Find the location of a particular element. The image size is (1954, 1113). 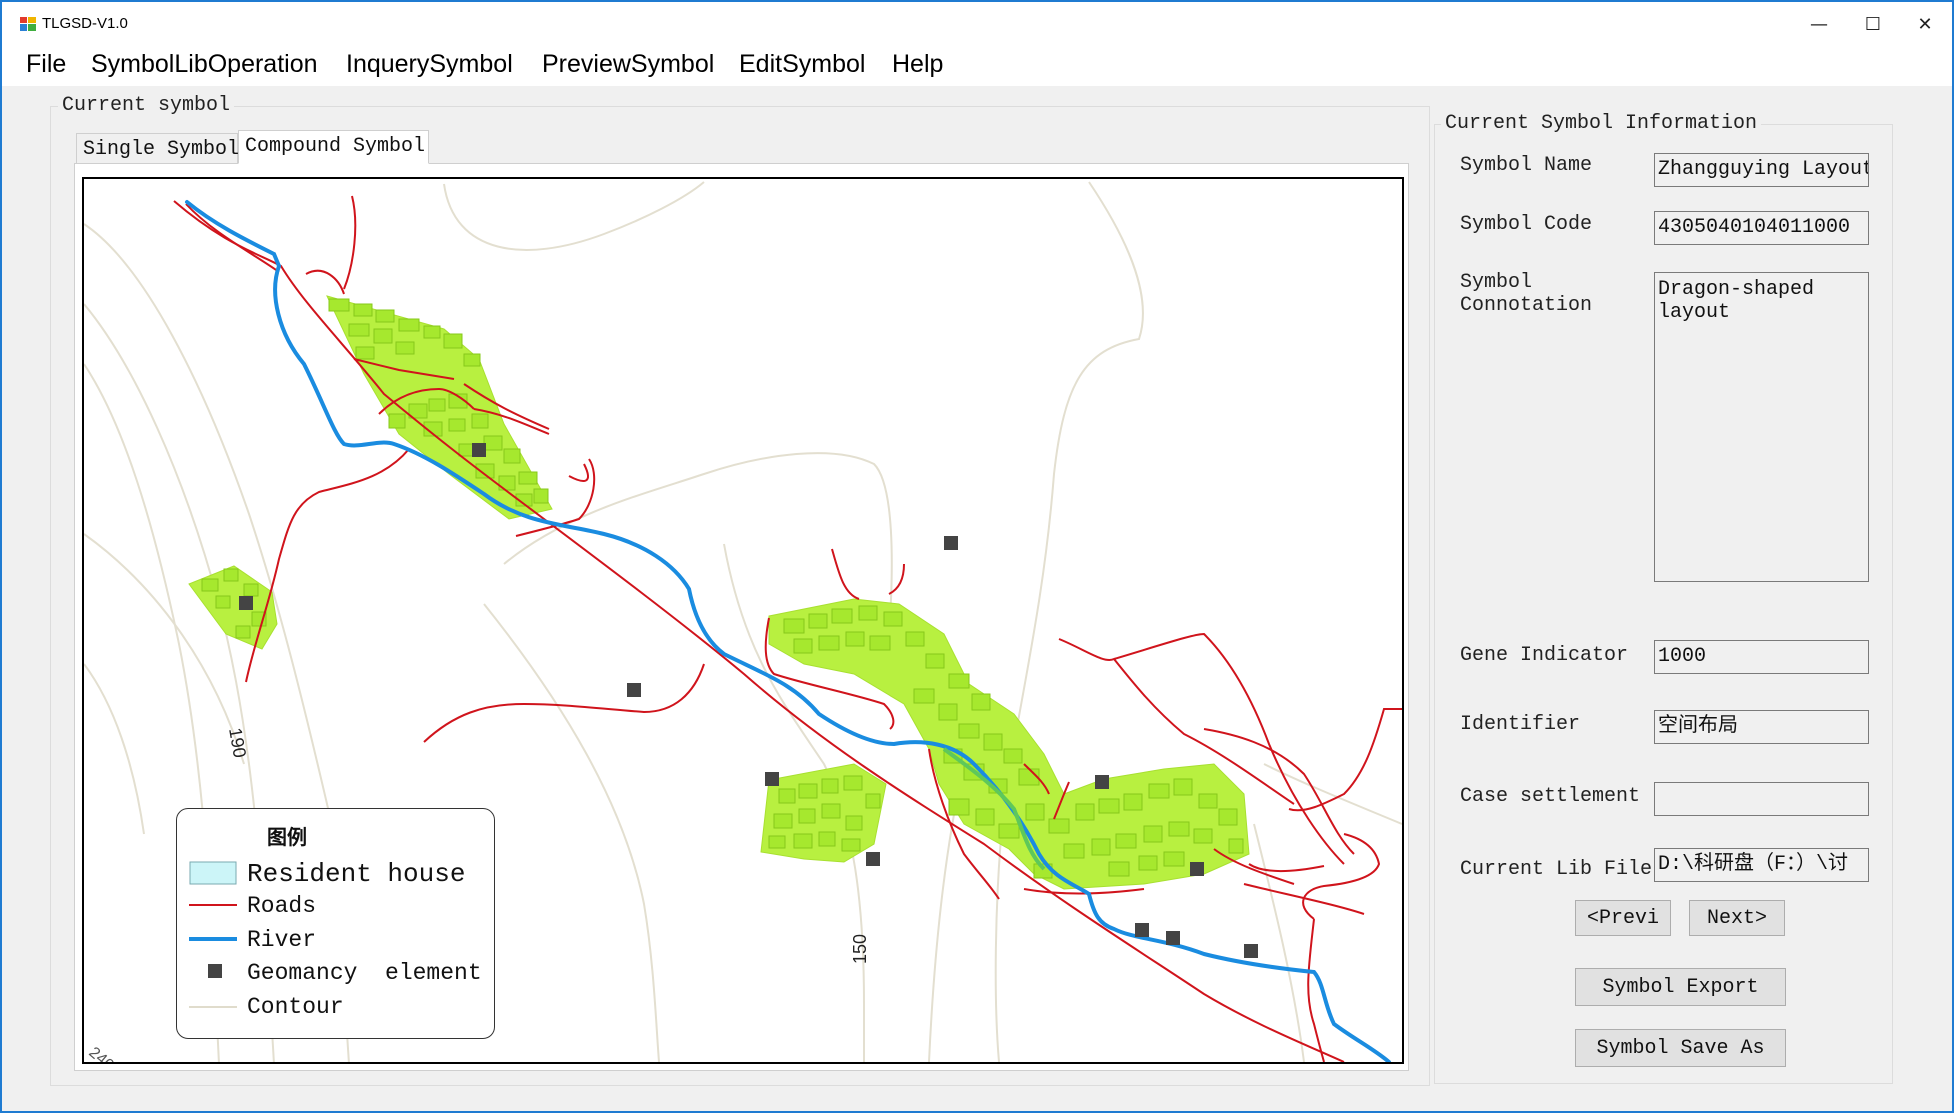

identifier-field: 空间布局 is located at coordinates (1761, 727).